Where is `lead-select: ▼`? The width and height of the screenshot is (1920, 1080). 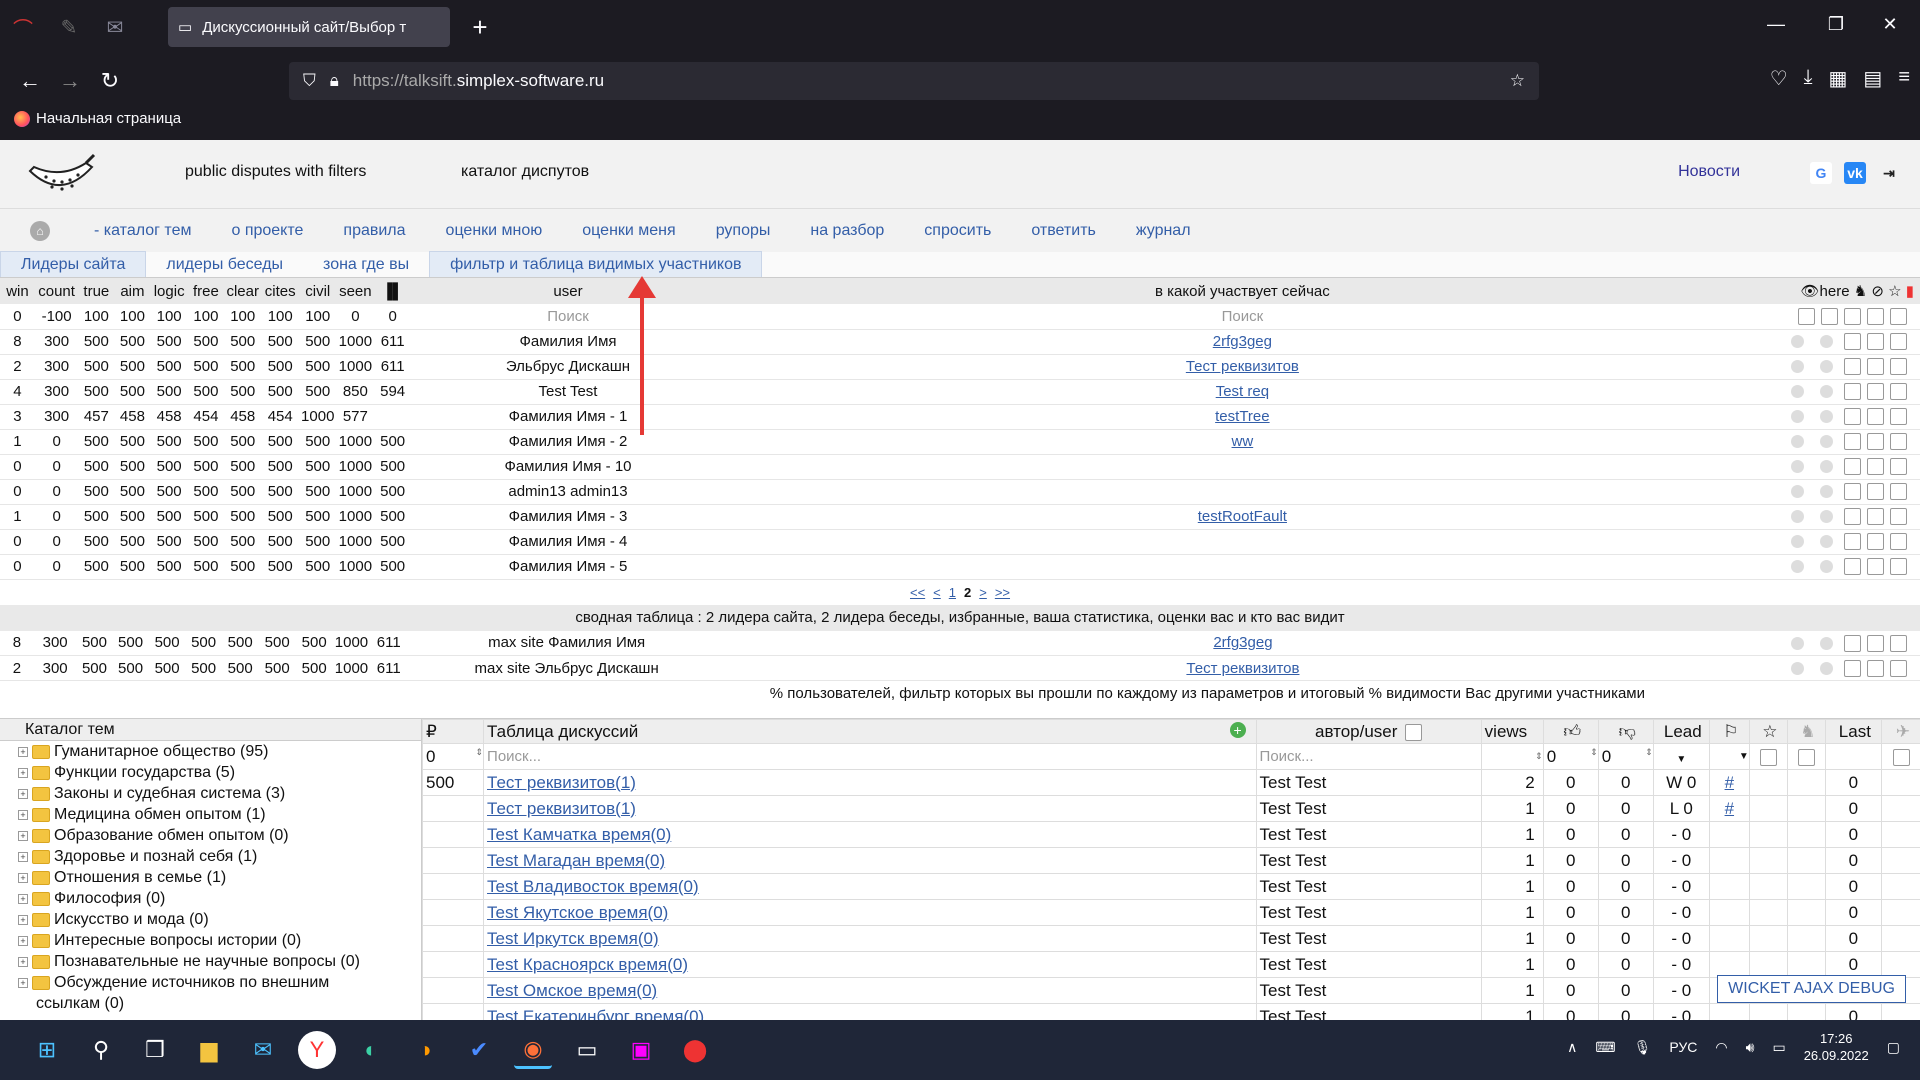 lead-select: ▼ is located at coordinates (1681, 756).